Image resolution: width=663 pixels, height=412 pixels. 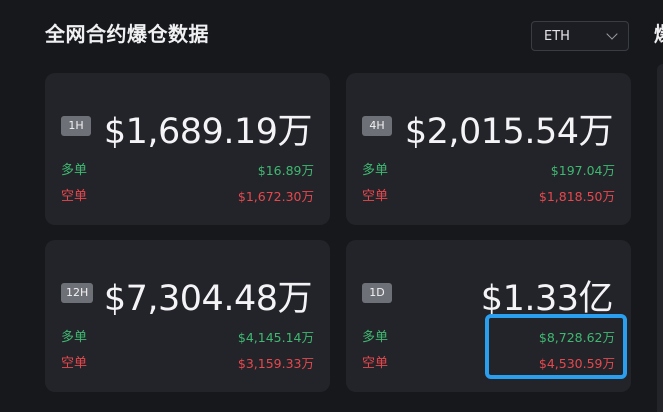 What do you see at coordinates (285, 170) in the screenshot?
I see `long-value: $16.89万` at bounding box center [285, 170].